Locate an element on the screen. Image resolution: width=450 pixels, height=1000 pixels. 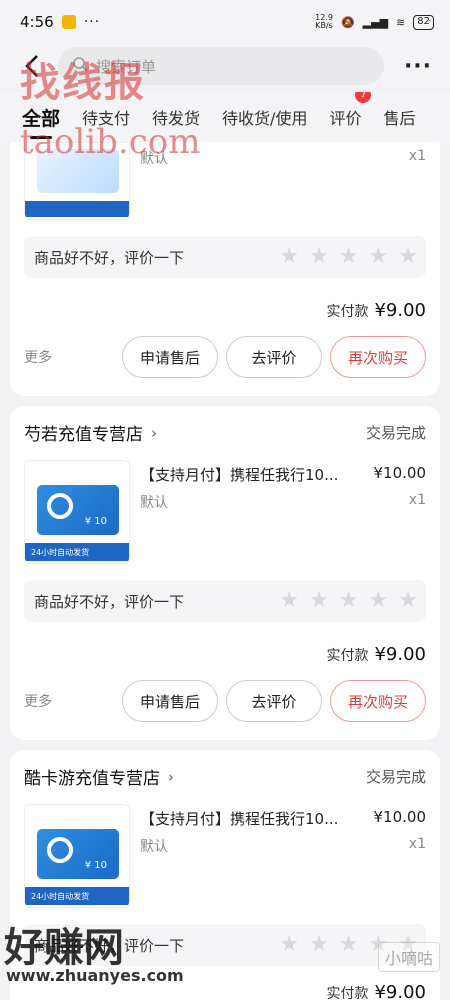
search-placeholder: 搜索订单 is located at coordinates (126, 66).